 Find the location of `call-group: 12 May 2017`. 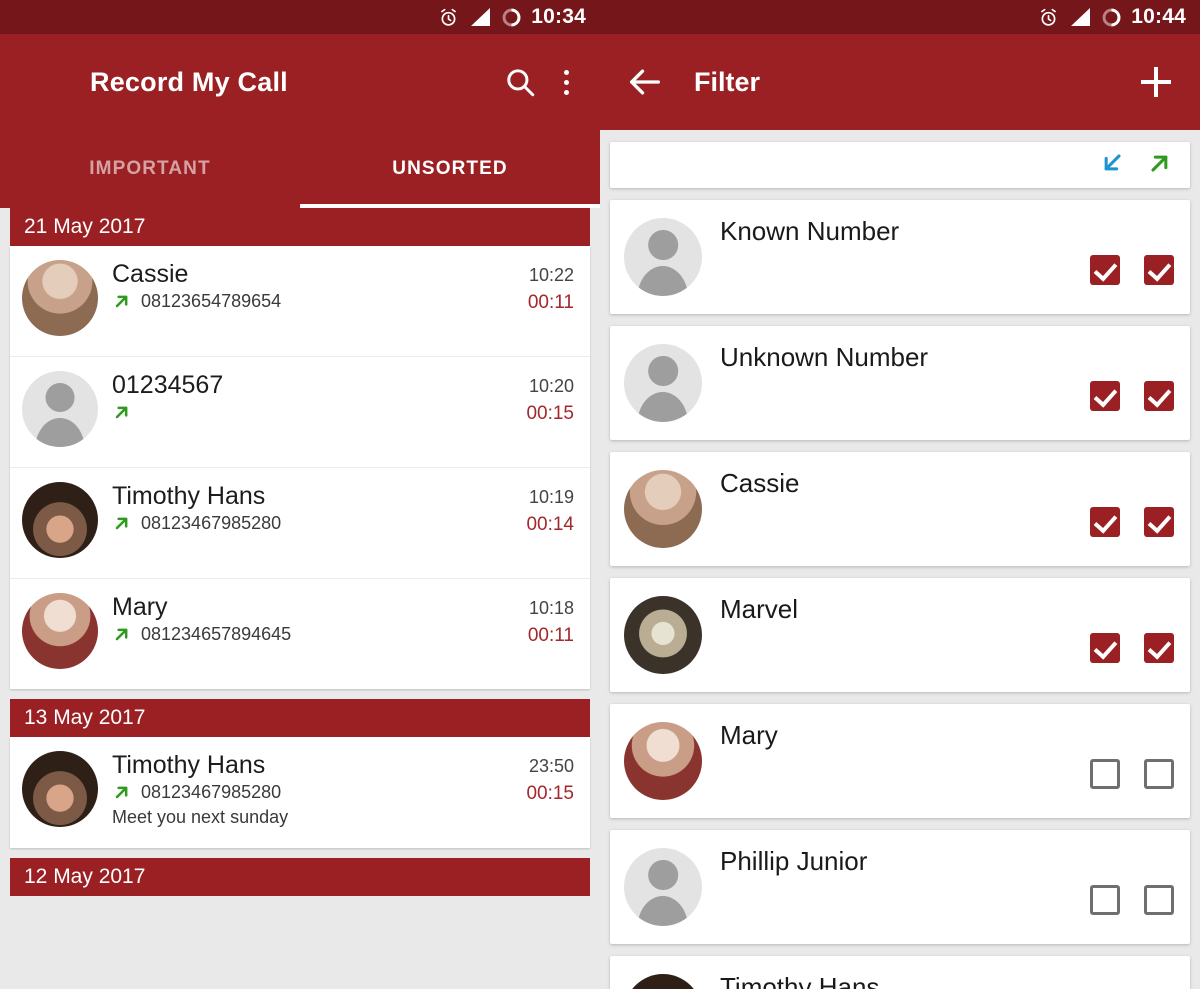

call-group: 12 May 2017 is located at coordinates (300, 876).